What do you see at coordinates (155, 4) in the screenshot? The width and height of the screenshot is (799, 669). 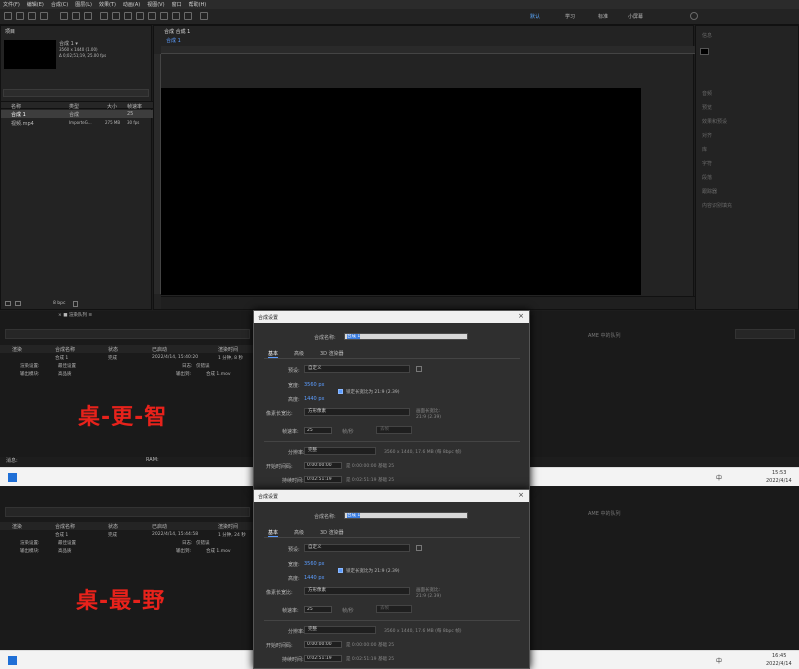 I see `menu-item-6: 视图(V)` at bounding box center [155, 4].